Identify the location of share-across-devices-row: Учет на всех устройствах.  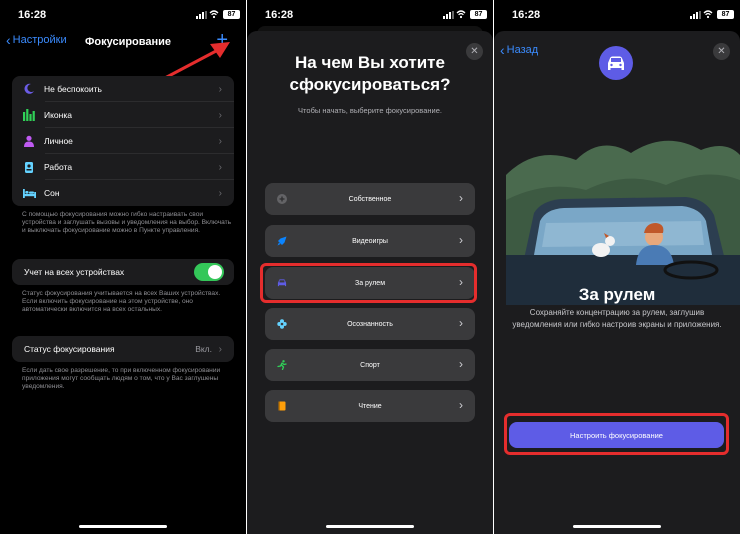
(123, 272).